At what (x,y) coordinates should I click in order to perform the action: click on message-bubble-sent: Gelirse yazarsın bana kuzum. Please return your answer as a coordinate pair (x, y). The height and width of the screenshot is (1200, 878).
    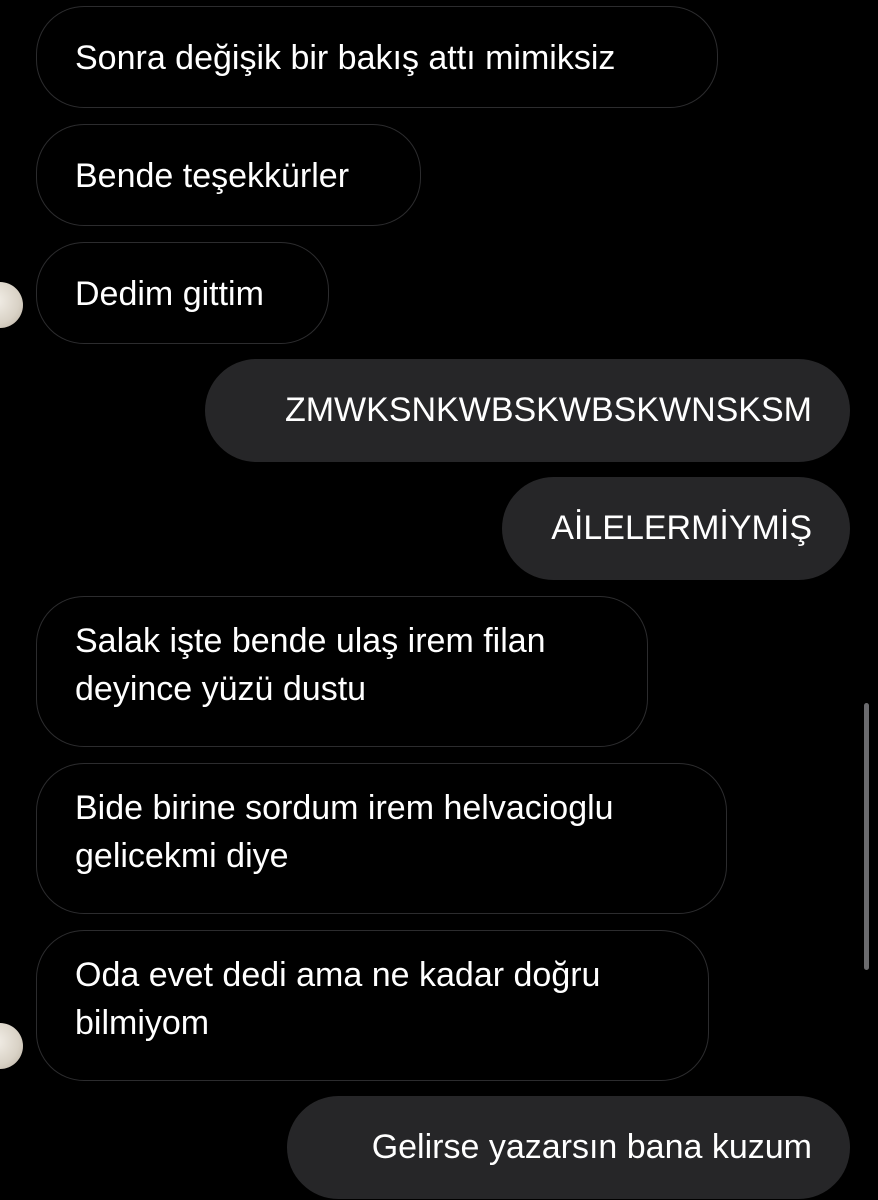
    Looking at the image, I should click on (568, 1147).